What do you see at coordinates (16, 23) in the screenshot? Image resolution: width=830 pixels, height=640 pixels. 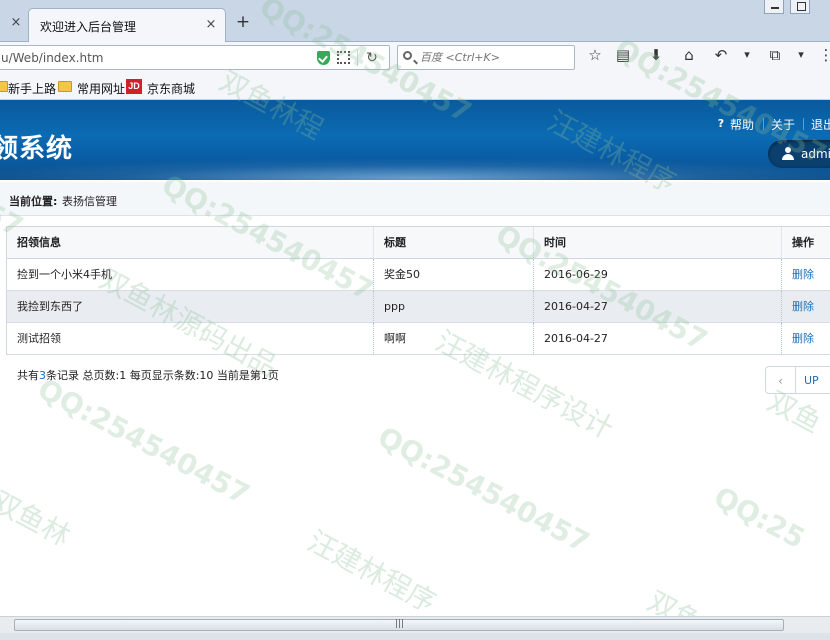 I see `close-icon: ×` at bounding box center [16, 23].